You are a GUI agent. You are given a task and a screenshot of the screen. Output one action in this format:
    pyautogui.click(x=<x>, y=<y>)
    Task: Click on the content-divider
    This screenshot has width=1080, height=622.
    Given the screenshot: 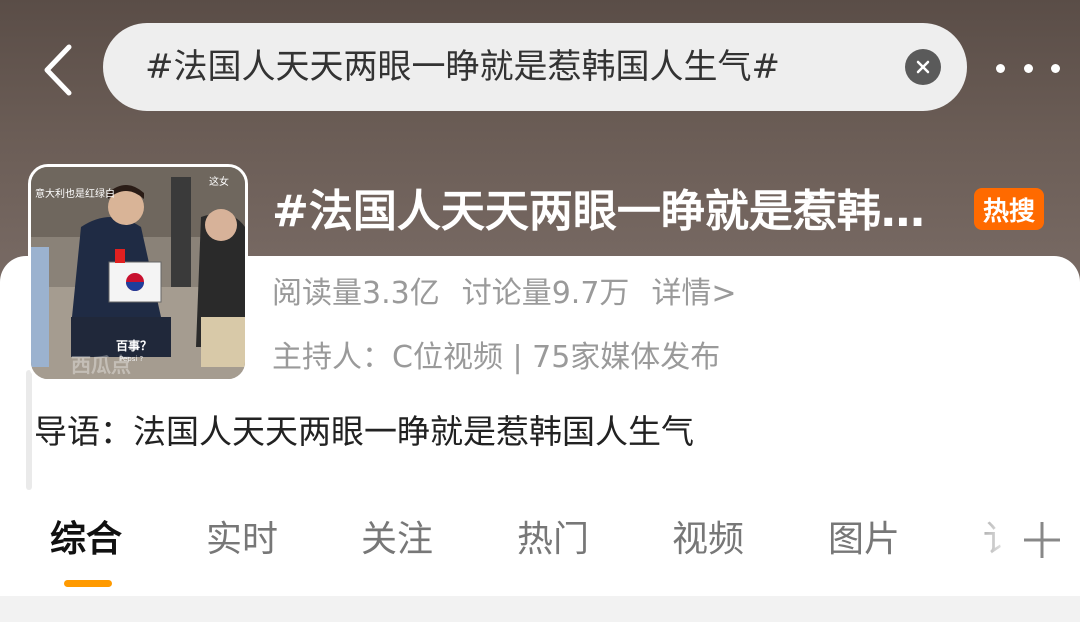 What is the action you would take?
    pyautogui.click(x=540, y=609)
    